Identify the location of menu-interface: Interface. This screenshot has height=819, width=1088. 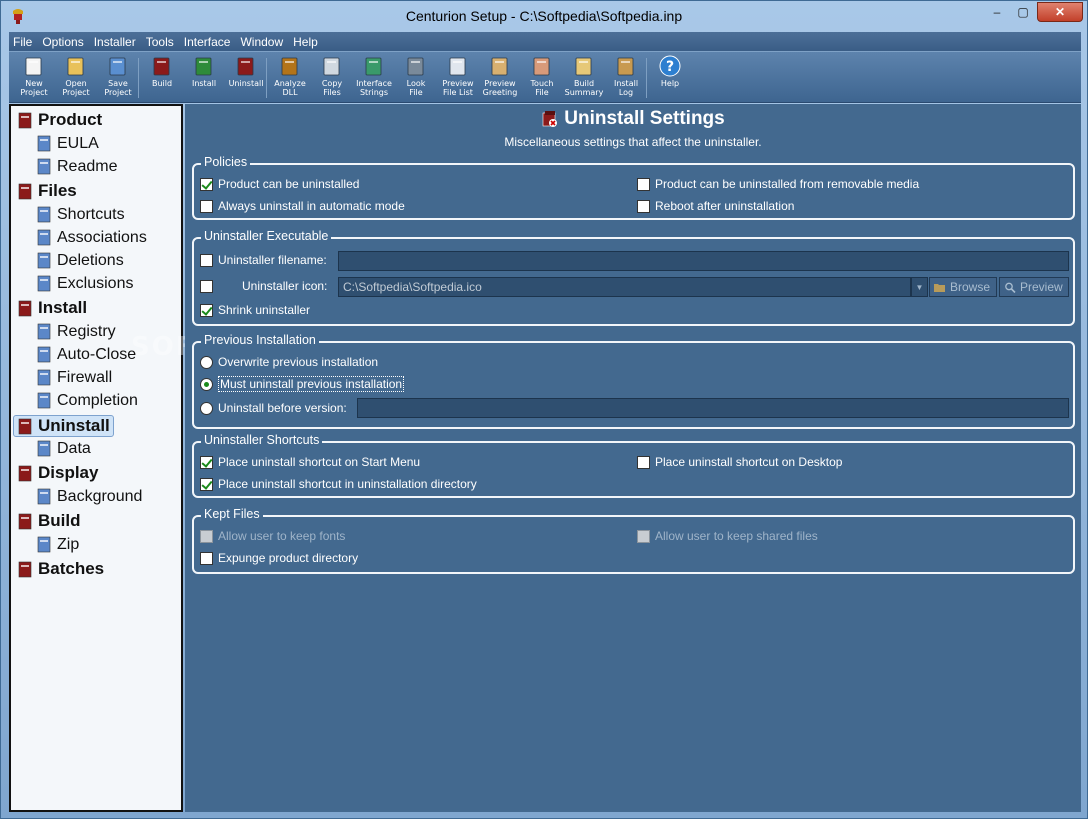
(207, 42).